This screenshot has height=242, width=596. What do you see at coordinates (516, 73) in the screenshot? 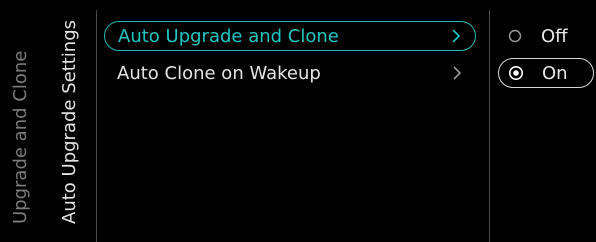
I see `radio-selected-icon` at bounding box center [516, 73].